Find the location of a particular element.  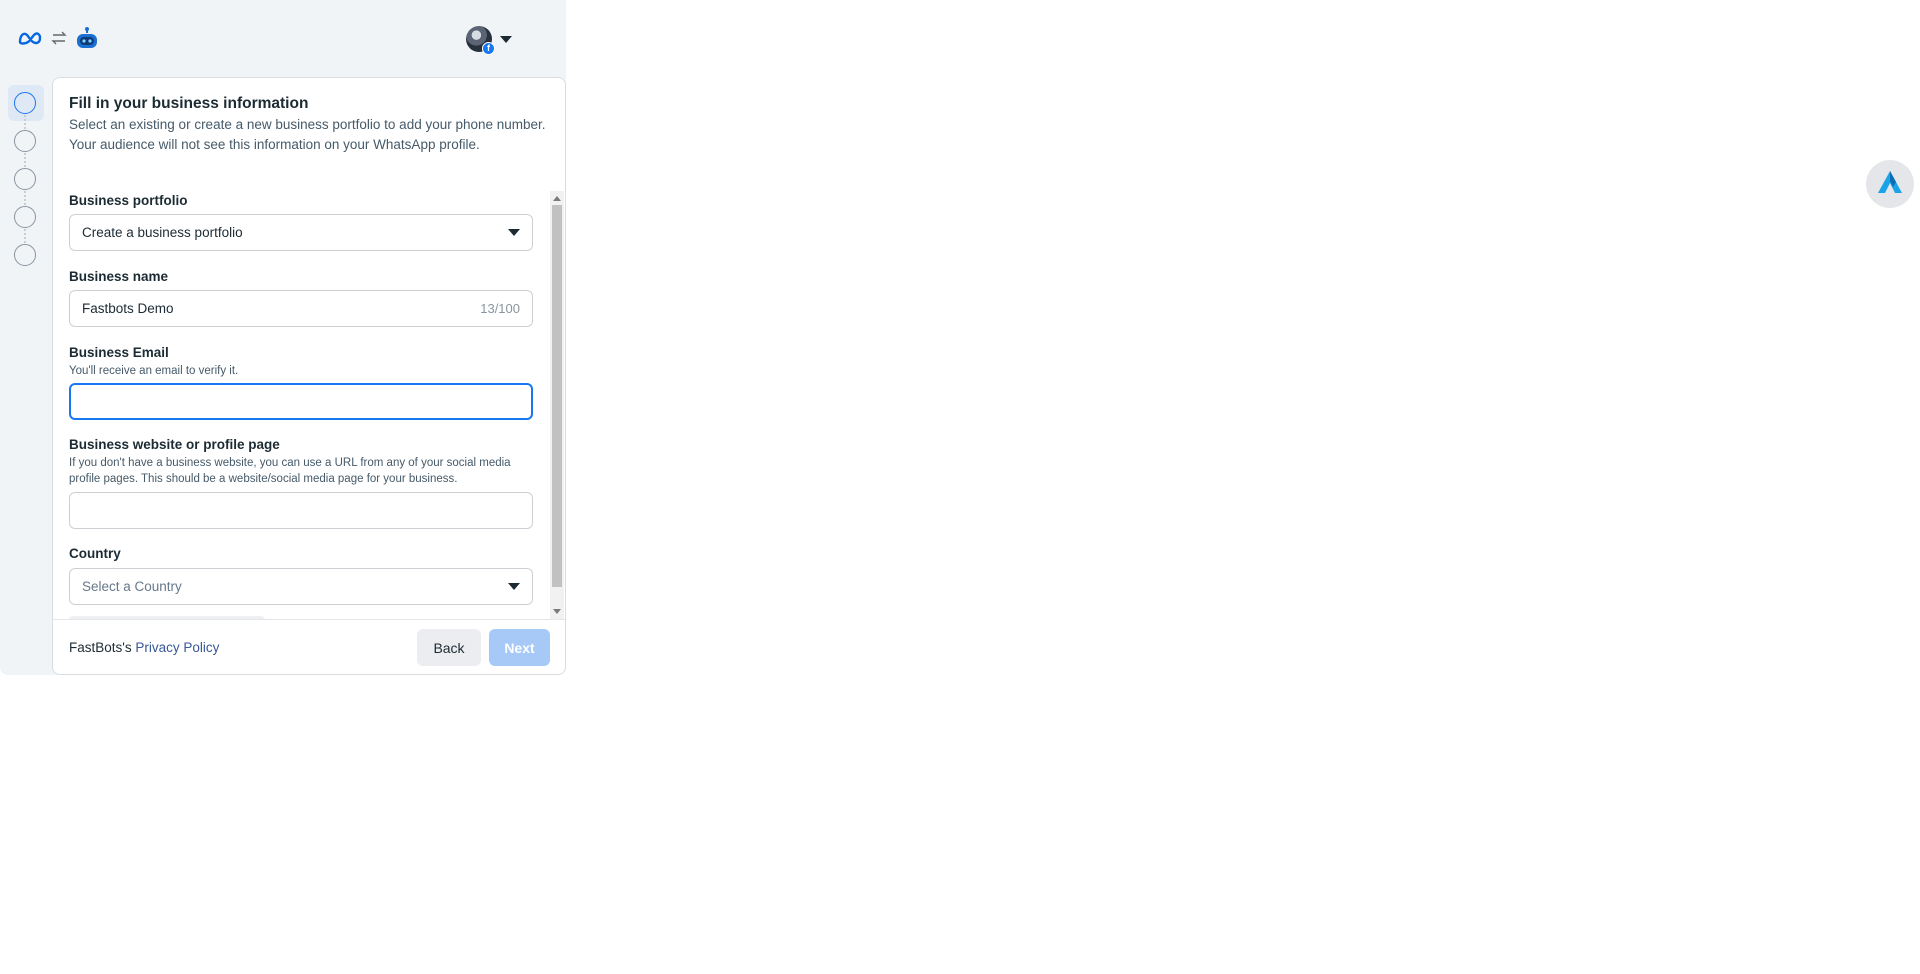

business-name-label: Business name is located at coordinates (119, 276).